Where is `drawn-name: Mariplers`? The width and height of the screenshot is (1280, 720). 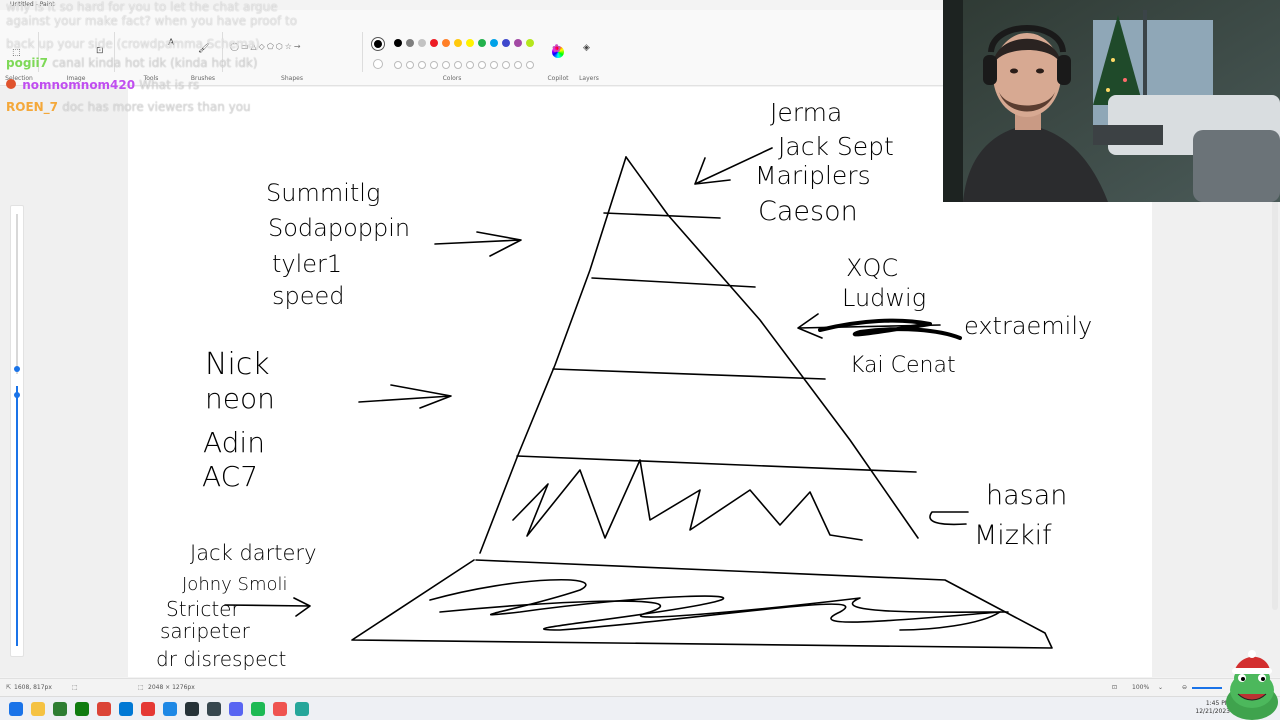
drawn-name: Mariplers is located at coordinates (813, 175).